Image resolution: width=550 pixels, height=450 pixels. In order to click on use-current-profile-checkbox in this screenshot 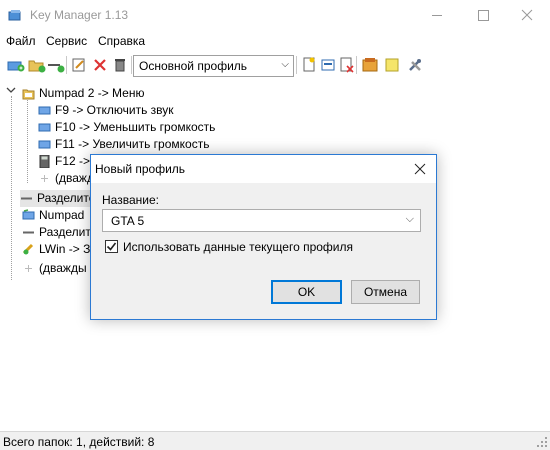, I will do `click(111, 246)`.